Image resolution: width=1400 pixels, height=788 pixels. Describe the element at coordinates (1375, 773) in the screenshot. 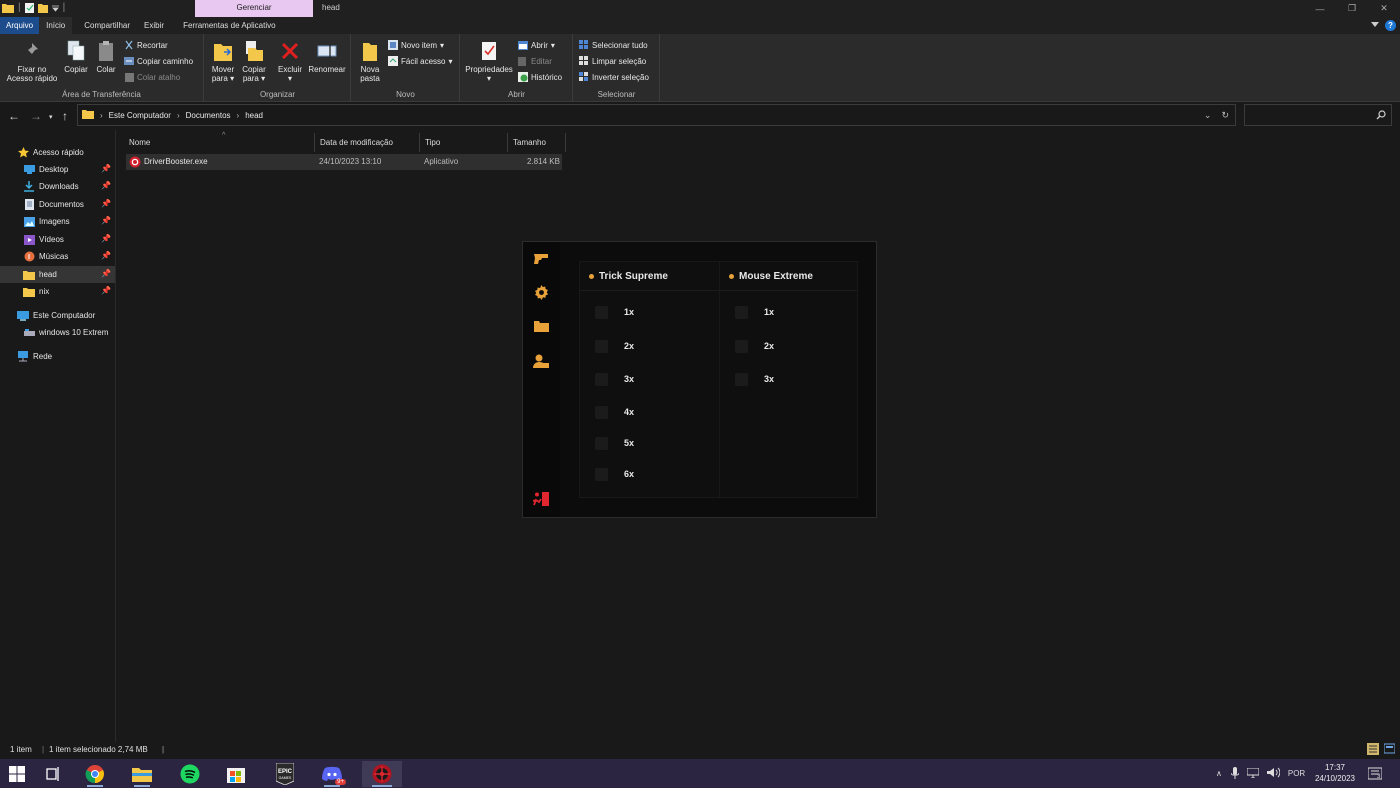

I see `notification-center-icon: 3` at that location.